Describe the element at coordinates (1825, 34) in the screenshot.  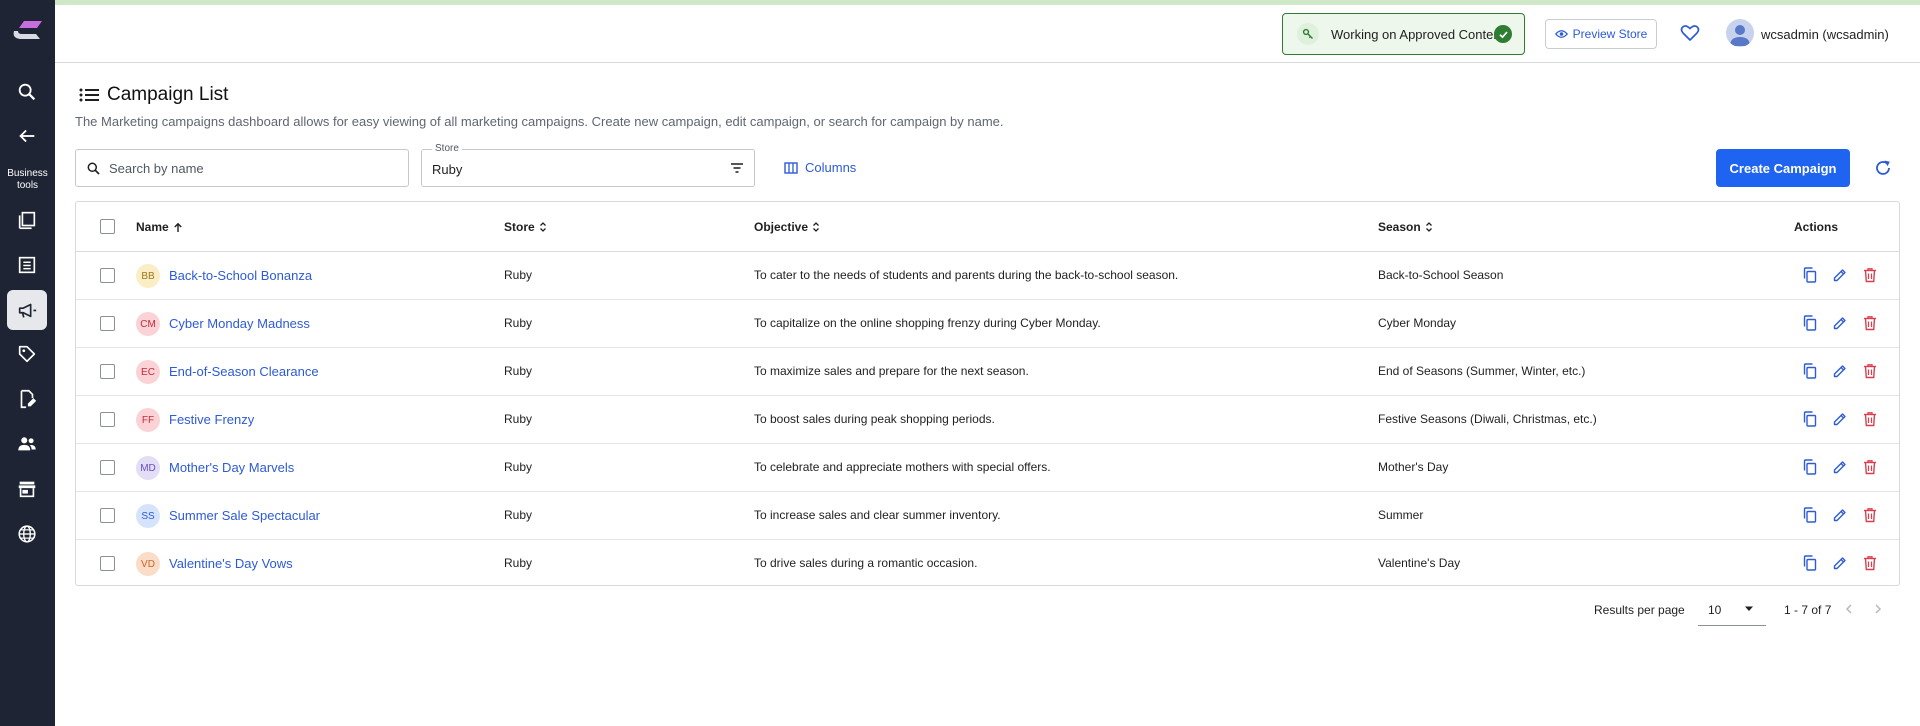
I see `user-name: wcsadmin (wcsadmin)` at that location.